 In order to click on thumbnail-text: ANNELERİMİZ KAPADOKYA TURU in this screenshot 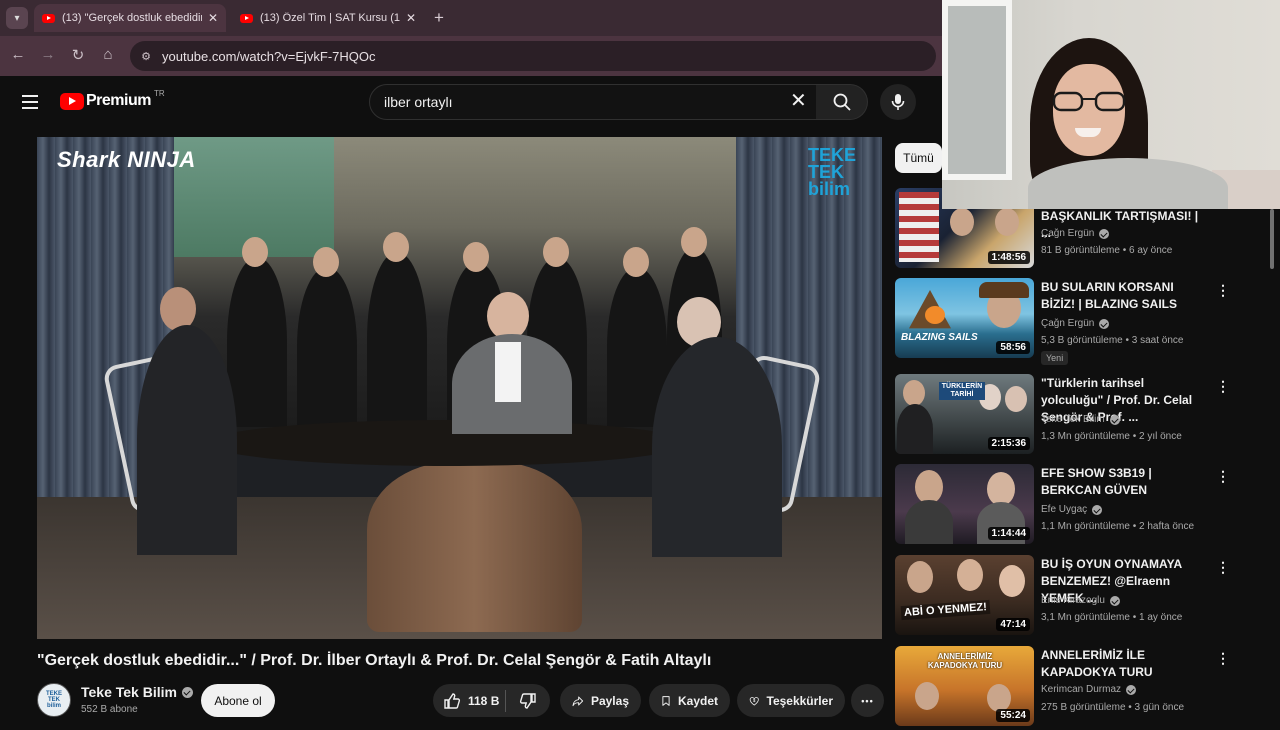, I will do `click(965, 661)`.